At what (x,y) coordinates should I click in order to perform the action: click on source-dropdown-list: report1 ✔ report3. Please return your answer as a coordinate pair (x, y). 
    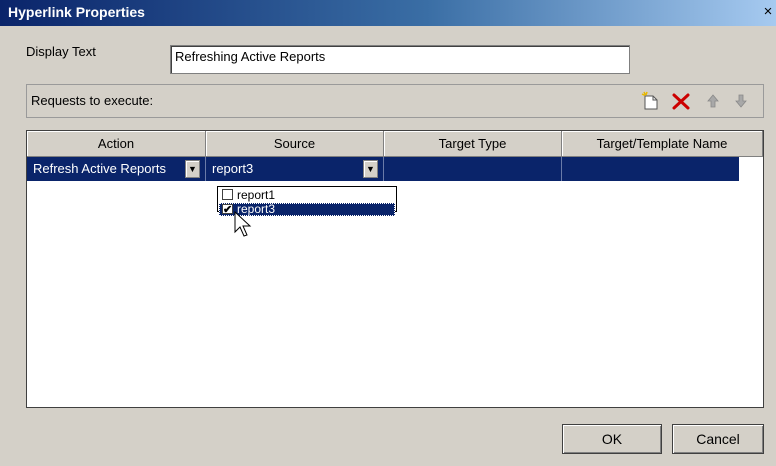
    Looking at the image, I should click on (307, 201).